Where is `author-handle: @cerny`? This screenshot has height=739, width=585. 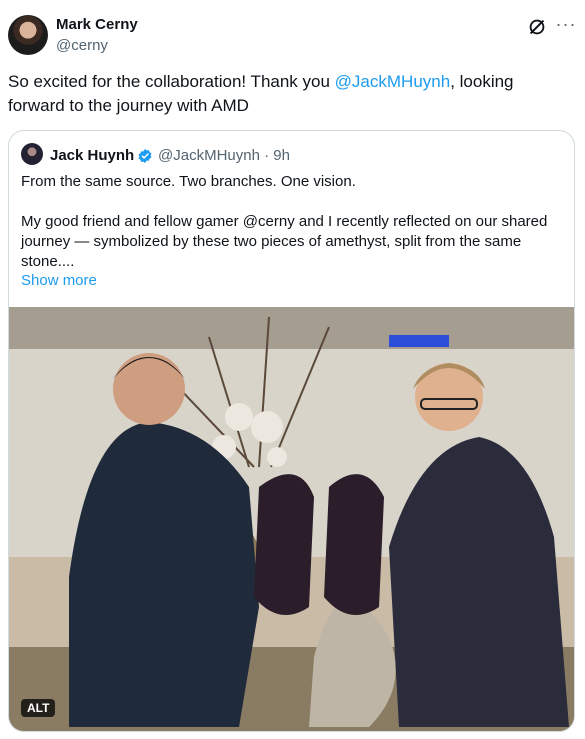
author-handle: @cerny is located at coordinates (82, 45).